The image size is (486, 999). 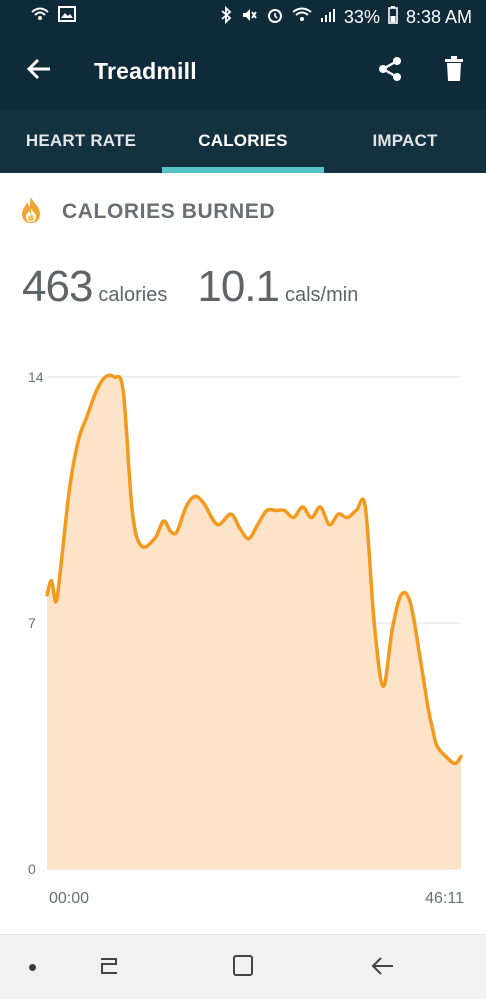 I want to click on bluetooth-icon, so click(x=226, y=16).